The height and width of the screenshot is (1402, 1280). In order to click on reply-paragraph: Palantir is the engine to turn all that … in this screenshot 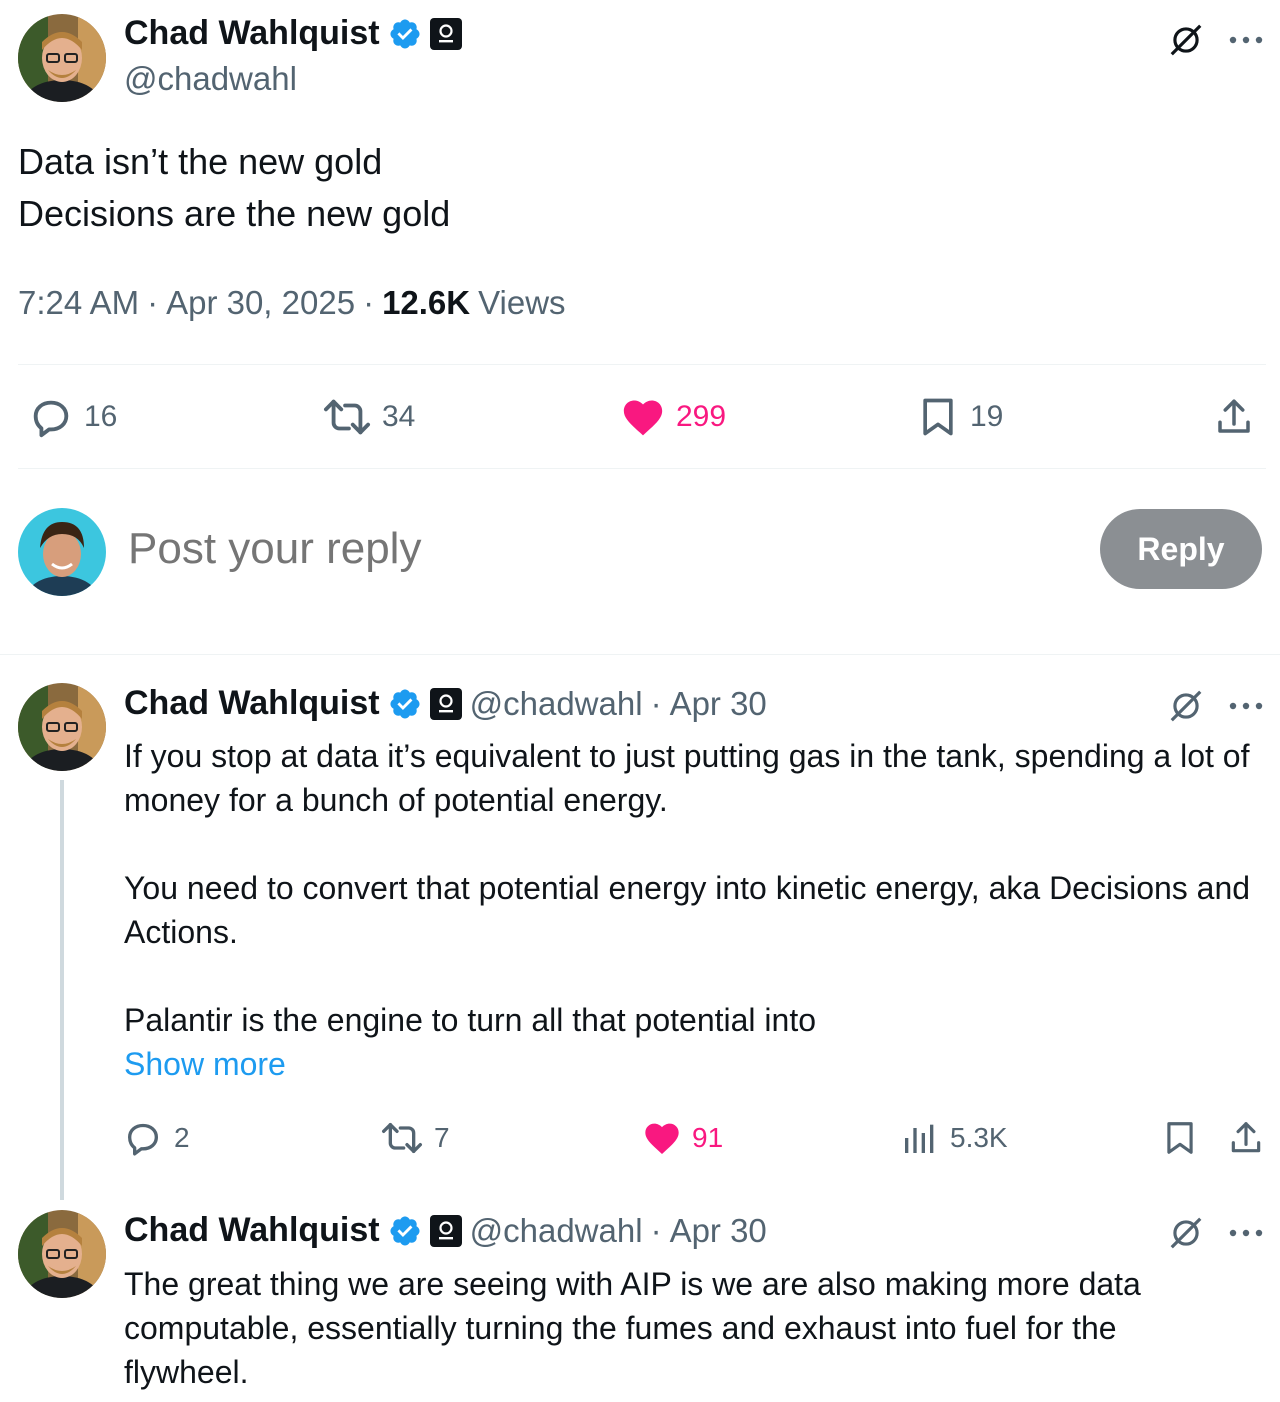, I will do `click(470, 1020)`.